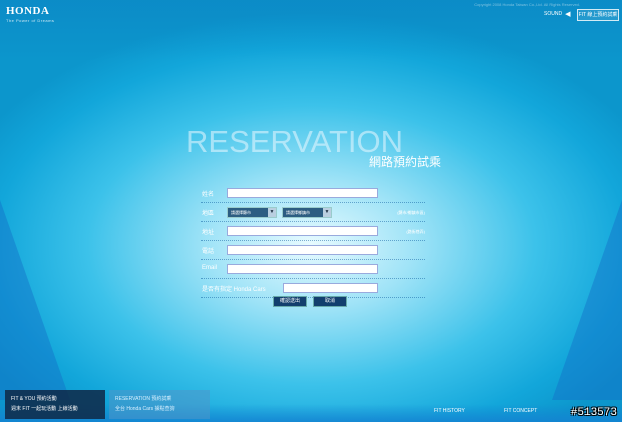  I want to click on phone-input, so click(302, 250).